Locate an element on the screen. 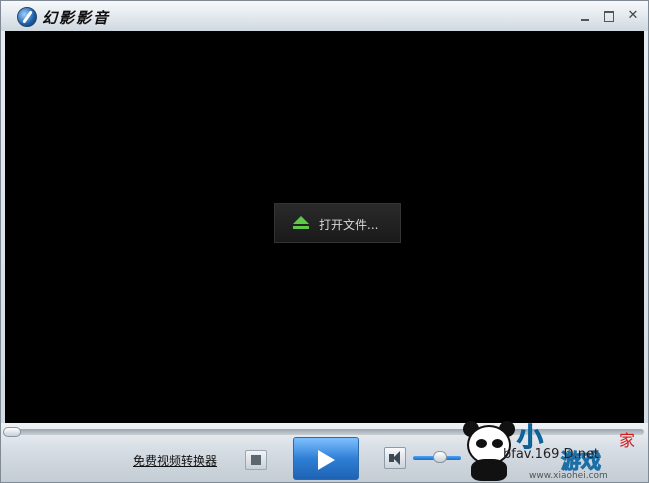  maximize-button is located at coordinates (609, 16).